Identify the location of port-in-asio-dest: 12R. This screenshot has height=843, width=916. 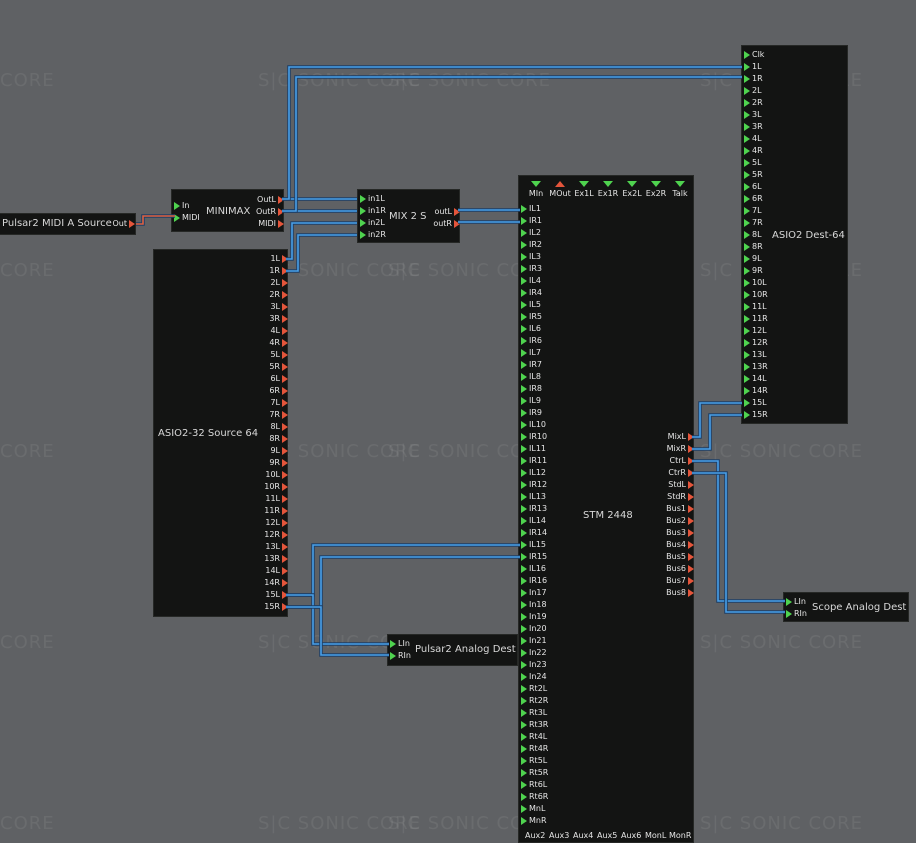
(766, 343).